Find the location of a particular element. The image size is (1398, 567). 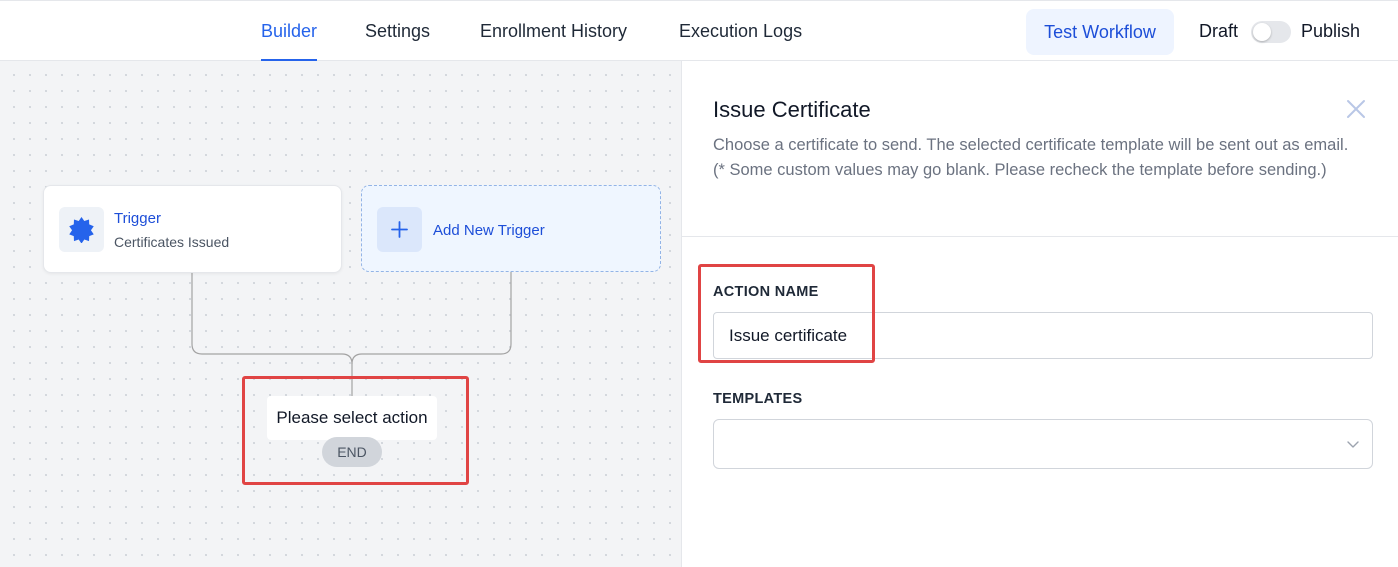

trigger-node: Trigger Certificates Issued is located at coordinates (192, 229).